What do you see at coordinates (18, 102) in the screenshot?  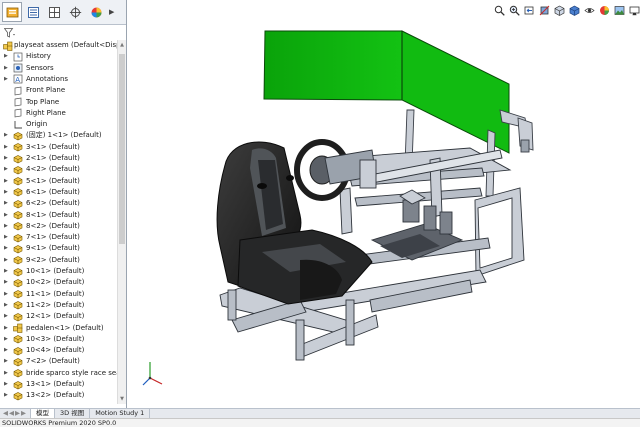 I see `plane-icon` at bounding box center [18, 102].